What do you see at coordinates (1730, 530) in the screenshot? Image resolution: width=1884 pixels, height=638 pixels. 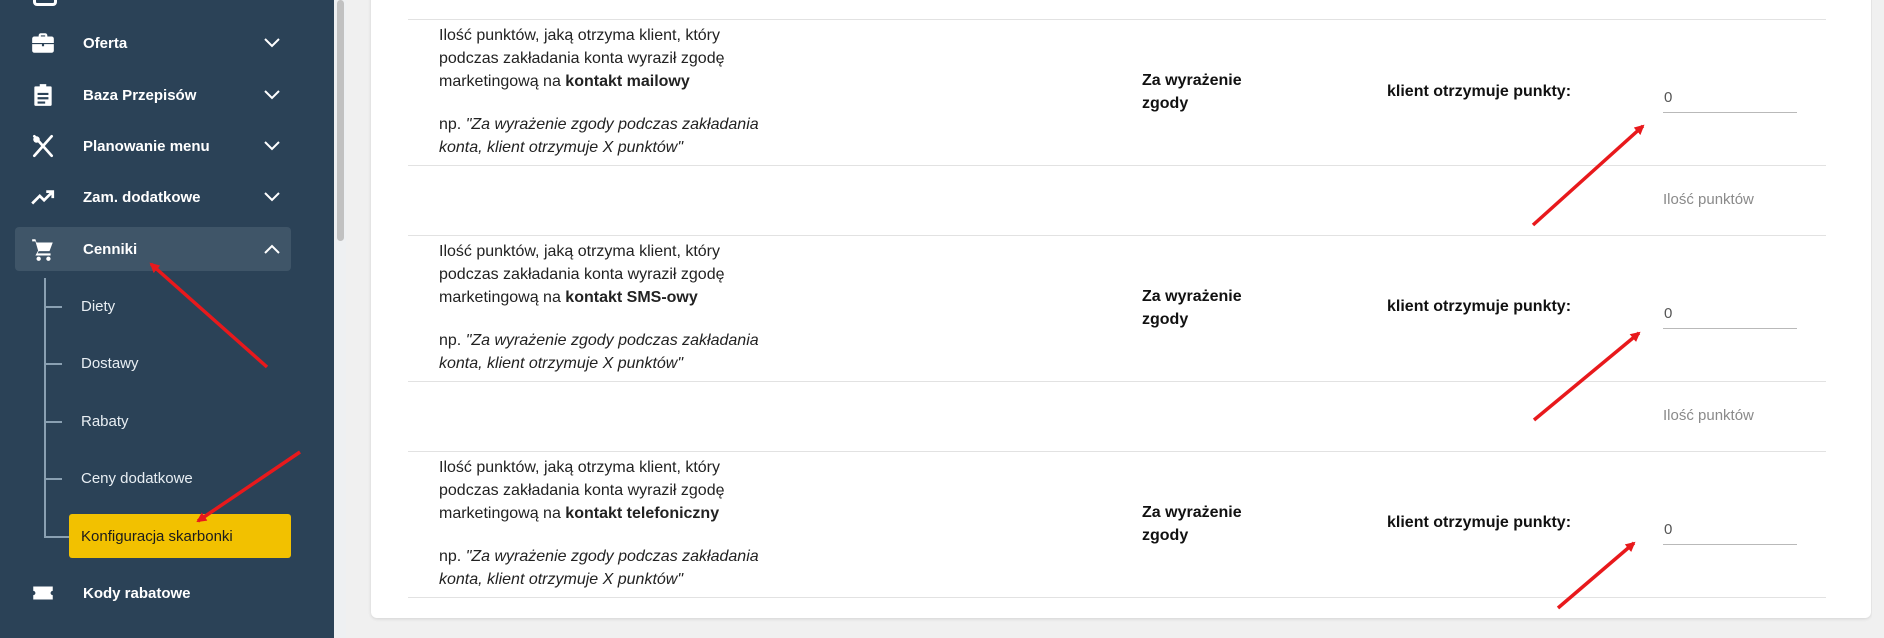 I see `points-input-phone` at bounding box center [1730, 530].